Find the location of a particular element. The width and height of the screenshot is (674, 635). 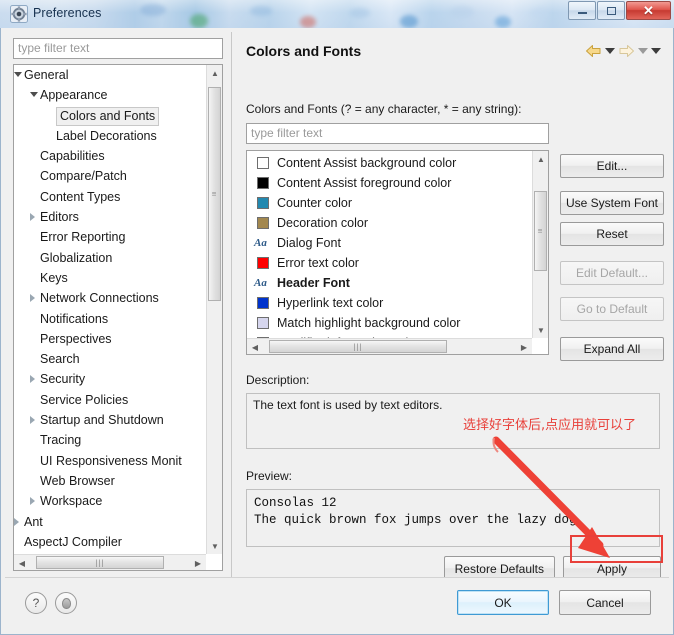

sidebar-item-network-connections: Network Connections is located at coordinates (110, 298).